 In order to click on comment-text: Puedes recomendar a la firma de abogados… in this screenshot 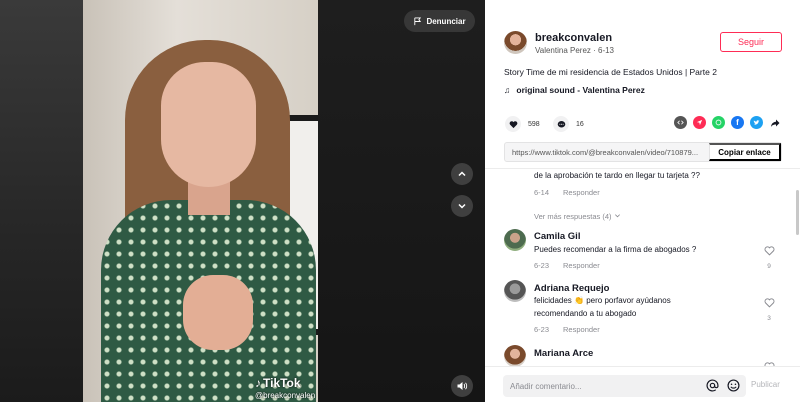, I will do `click(615, 249)`.